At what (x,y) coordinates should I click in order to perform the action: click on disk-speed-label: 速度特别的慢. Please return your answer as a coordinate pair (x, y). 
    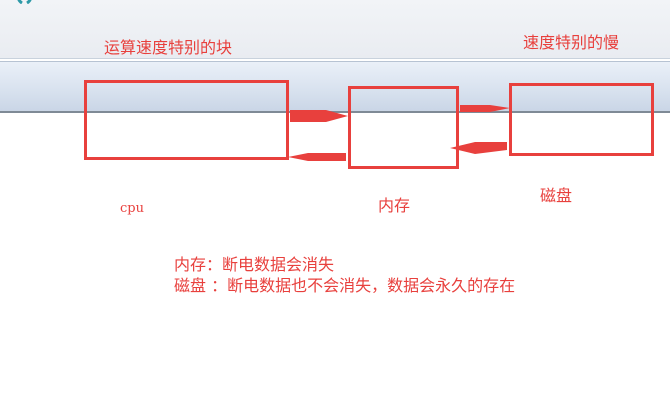
    Looking at the image, I should click on (571, 42).